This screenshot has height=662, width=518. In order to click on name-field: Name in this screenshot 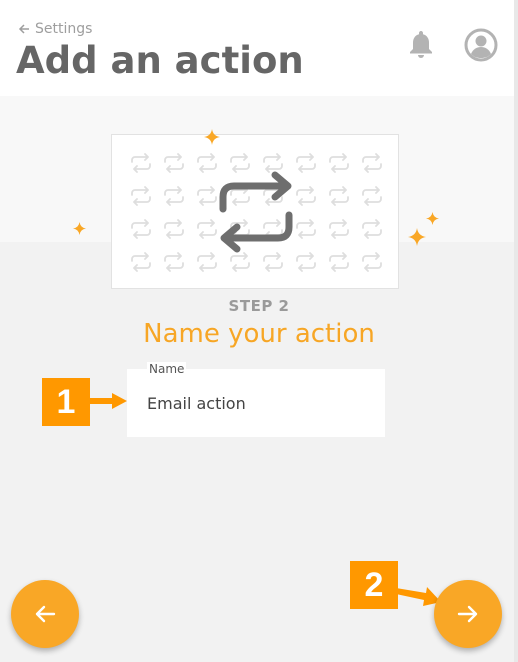, I will do `click(256, 399)`.